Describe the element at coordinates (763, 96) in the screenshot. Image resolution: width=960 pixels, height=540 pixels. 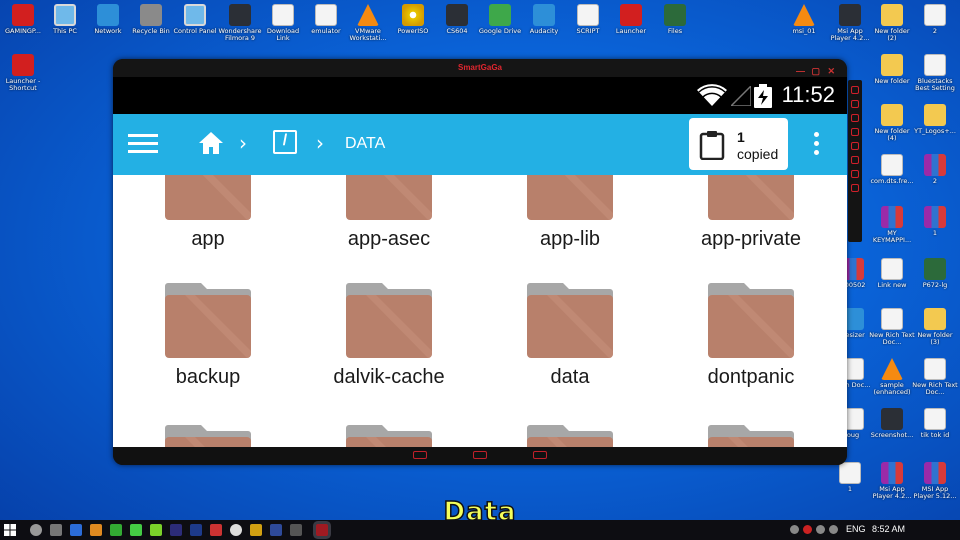
I see `battery-charging-icon` at that location.